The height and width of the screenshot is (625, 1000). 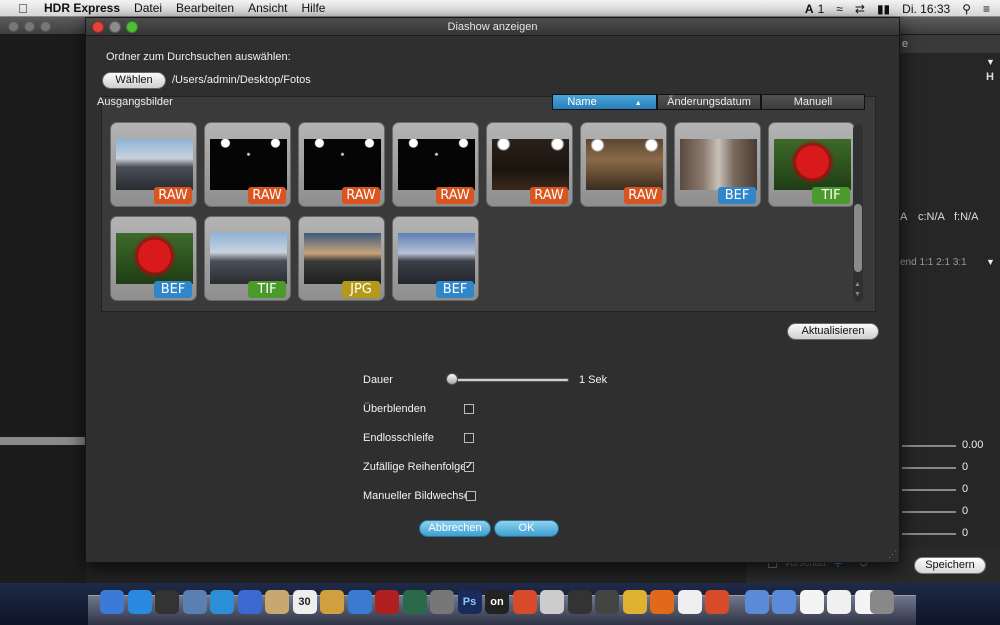 What do you see at coordinates (43, 441) in the screenshot?
I see `background-scroll-bar` at bounding box center [43, 441].